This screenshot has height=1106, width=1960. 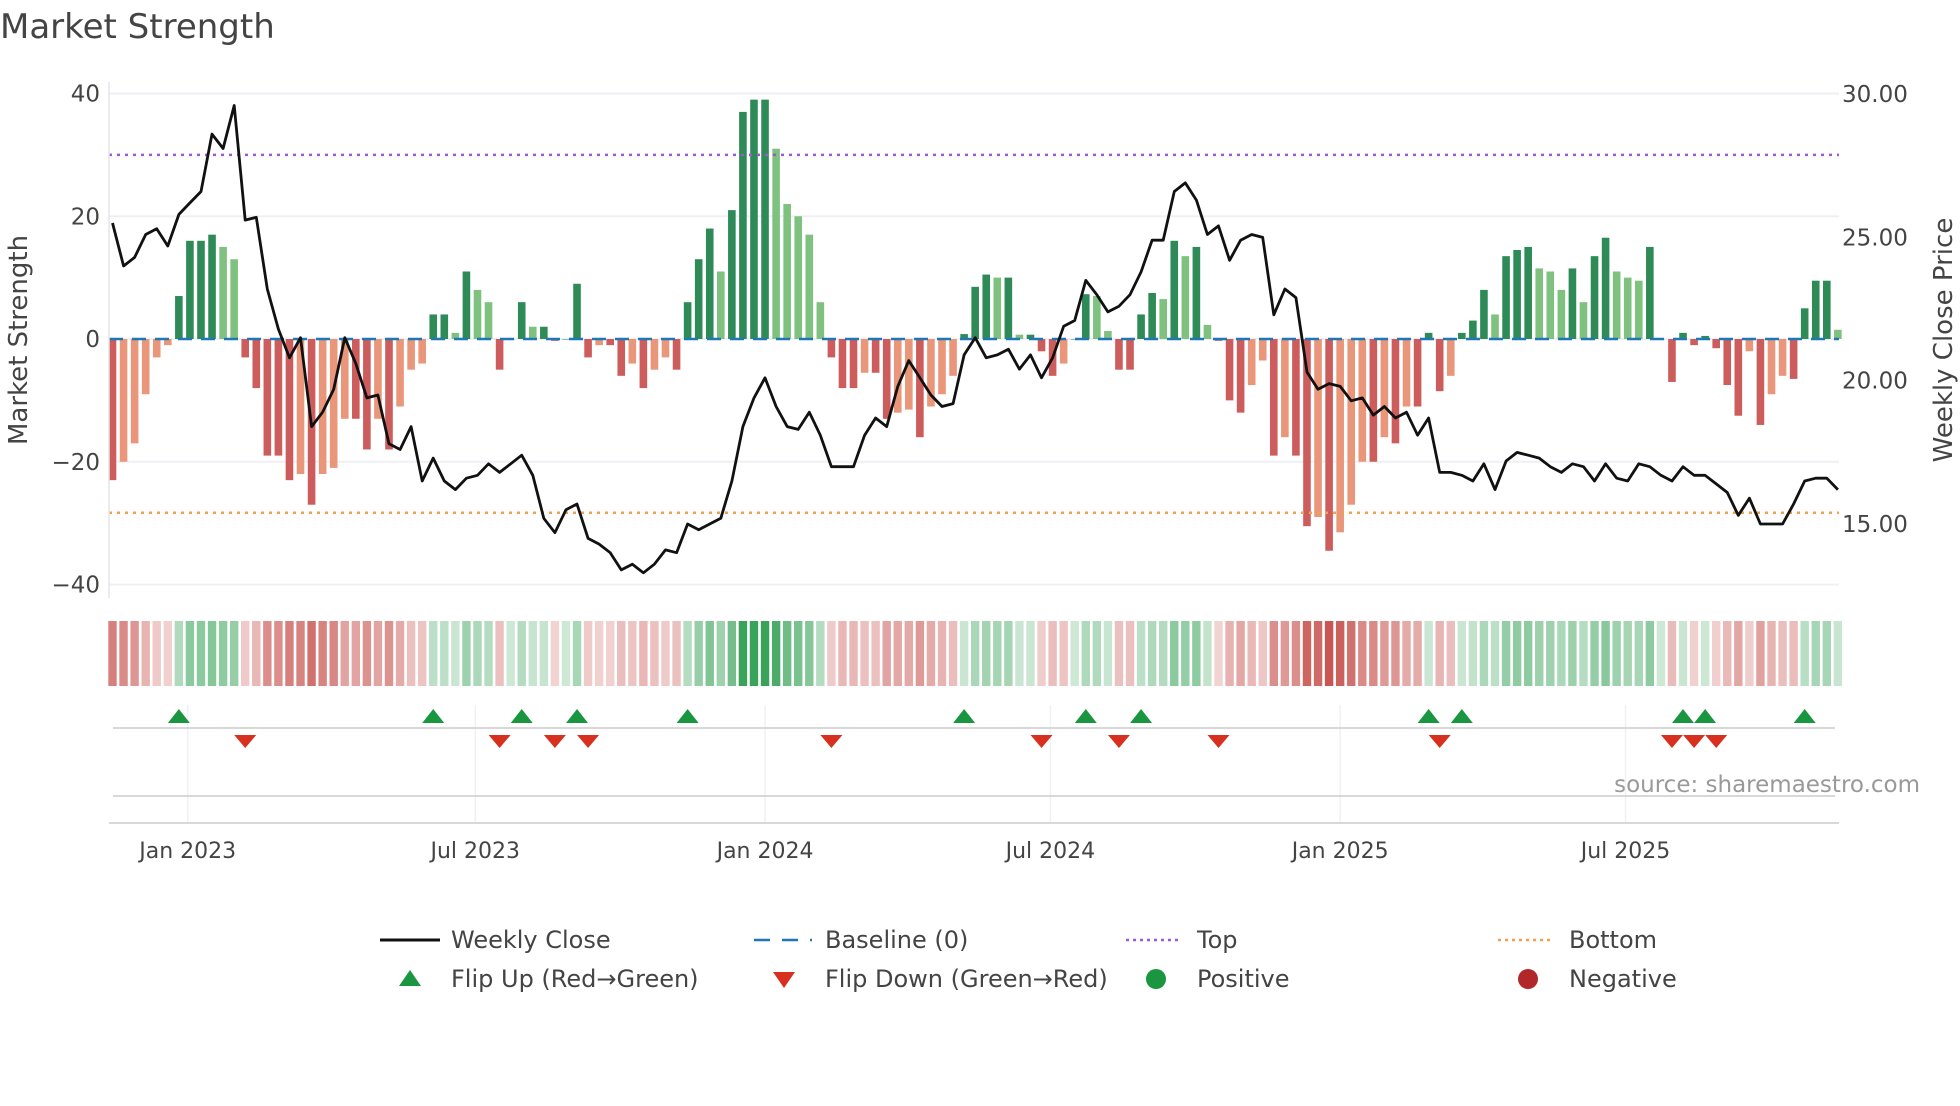 What do you see at coordinates (1339, 851) in the screenshot?
I see `x-tick-label: Jan 2025` at bounding box center [1339, 851].